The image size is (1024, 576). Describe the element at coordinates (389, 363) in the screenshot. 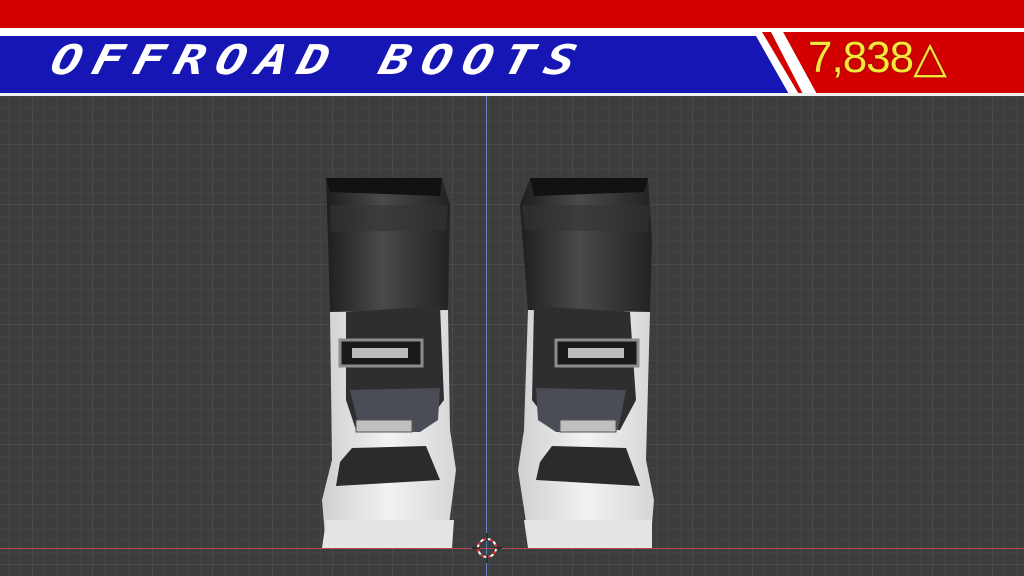

I see `left-boot` at that location.